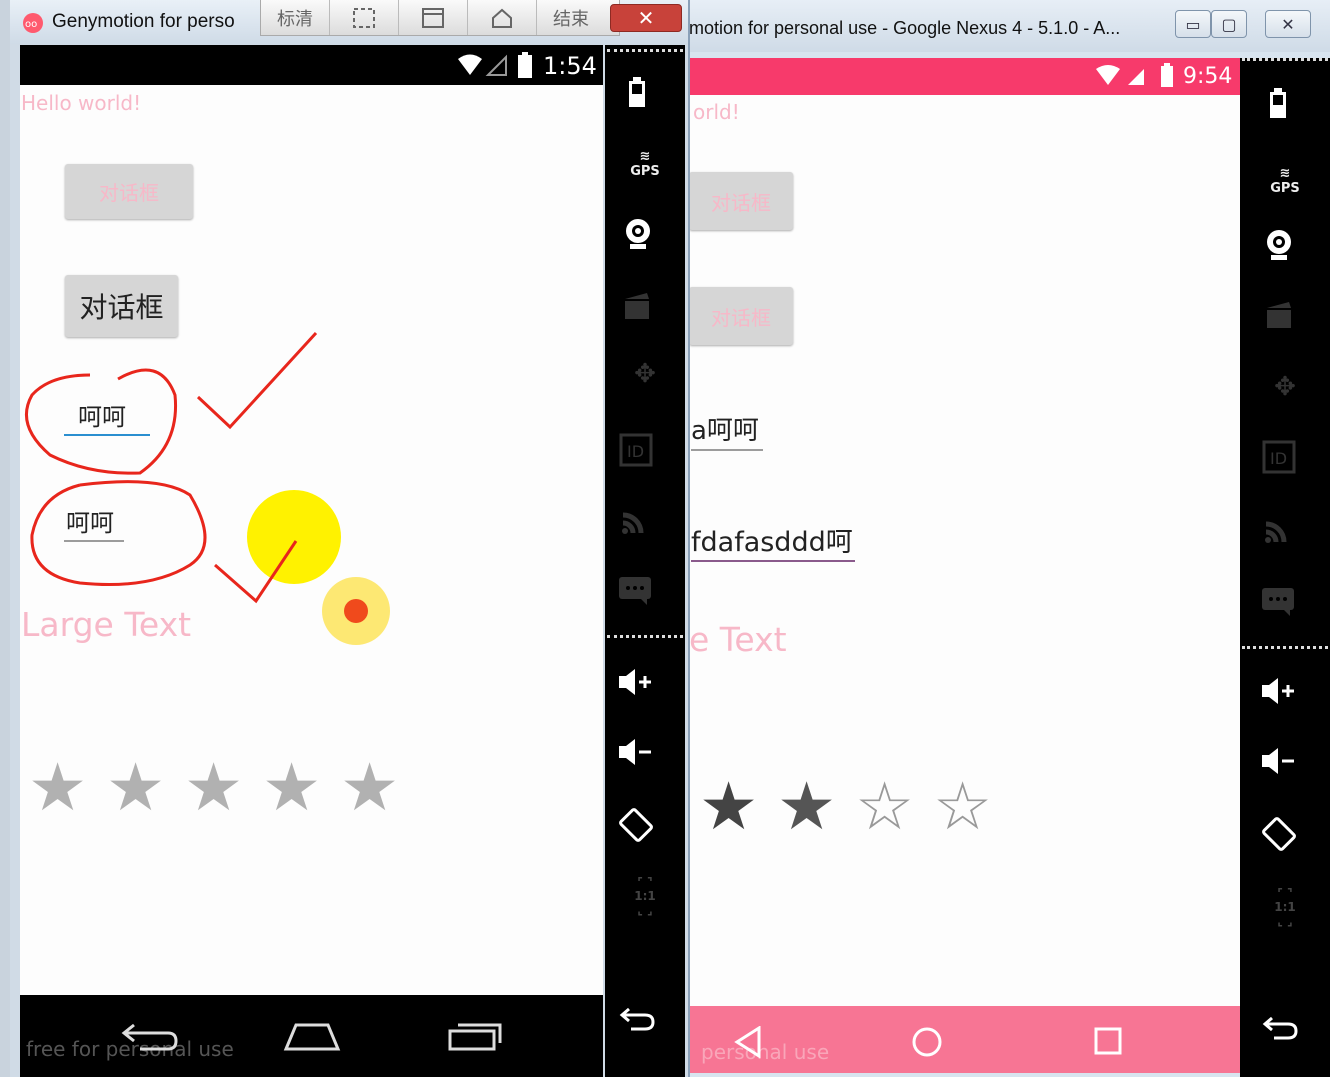  I want to click on recorder-toolbar: 标清 结束, so click(440, 18).